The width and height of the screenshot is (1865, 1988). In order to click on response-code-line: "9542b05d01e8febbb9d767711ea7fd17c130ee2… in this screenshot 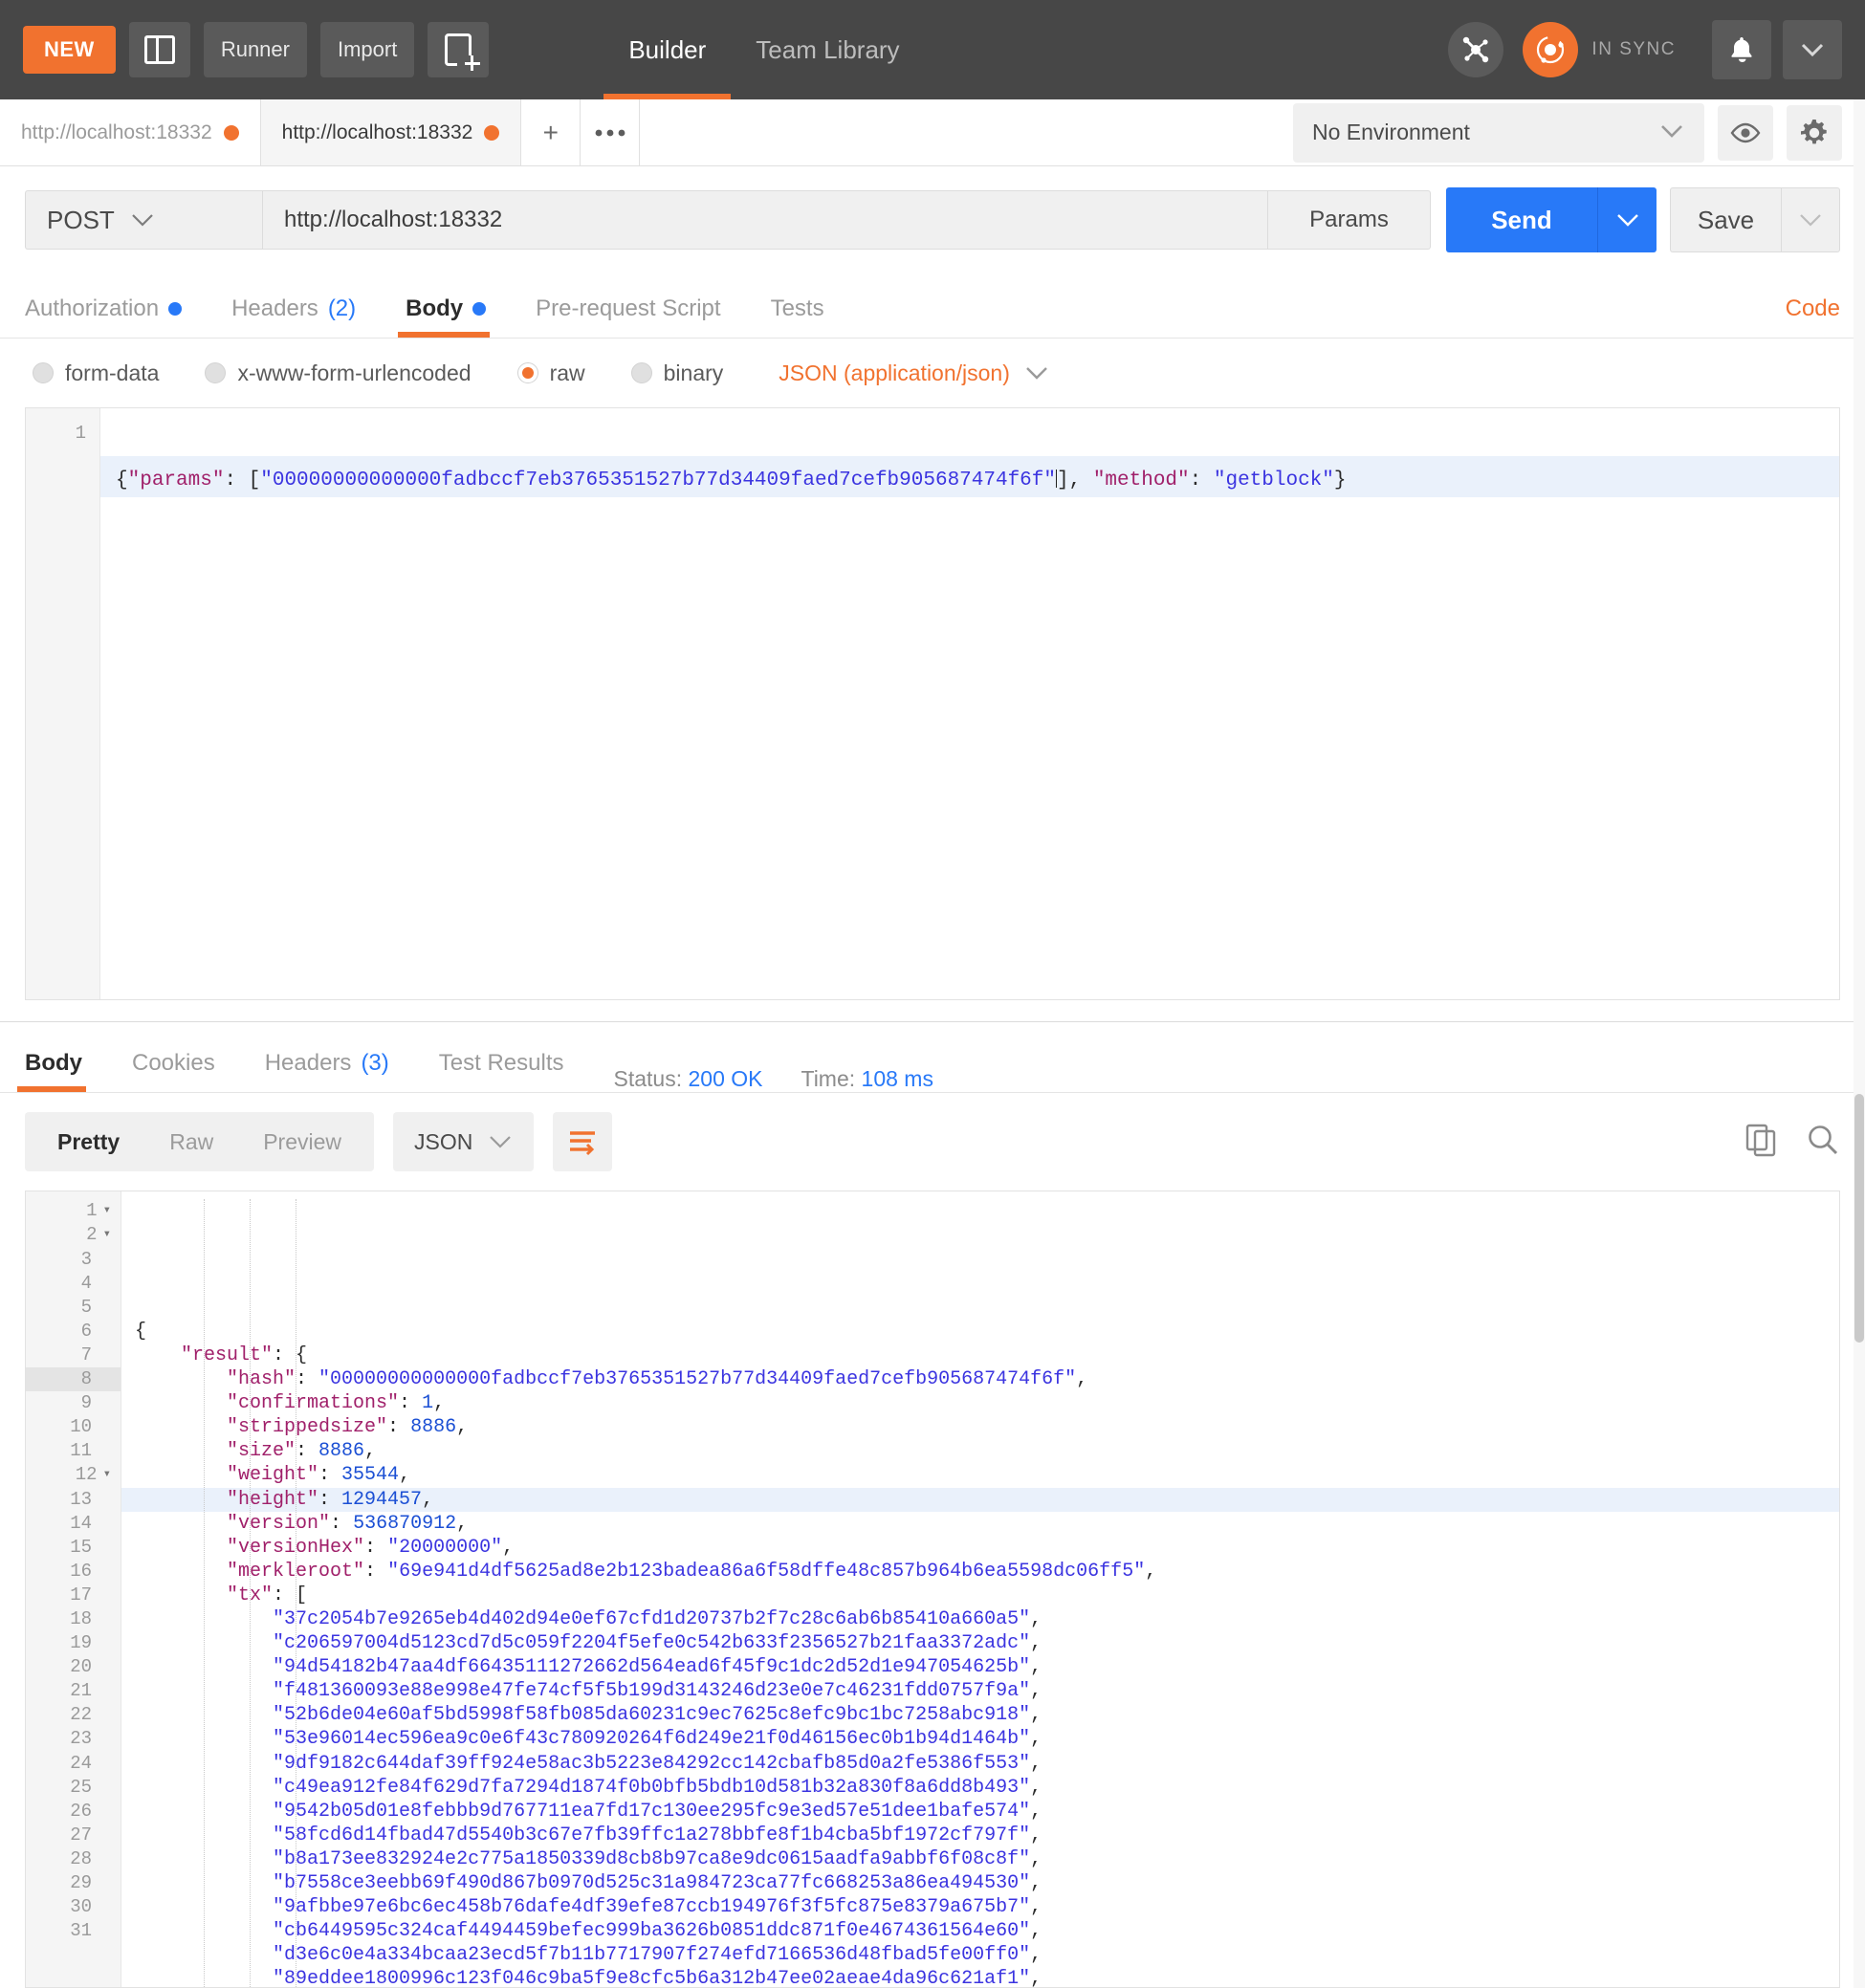, I will do `click(657, 1811)`.